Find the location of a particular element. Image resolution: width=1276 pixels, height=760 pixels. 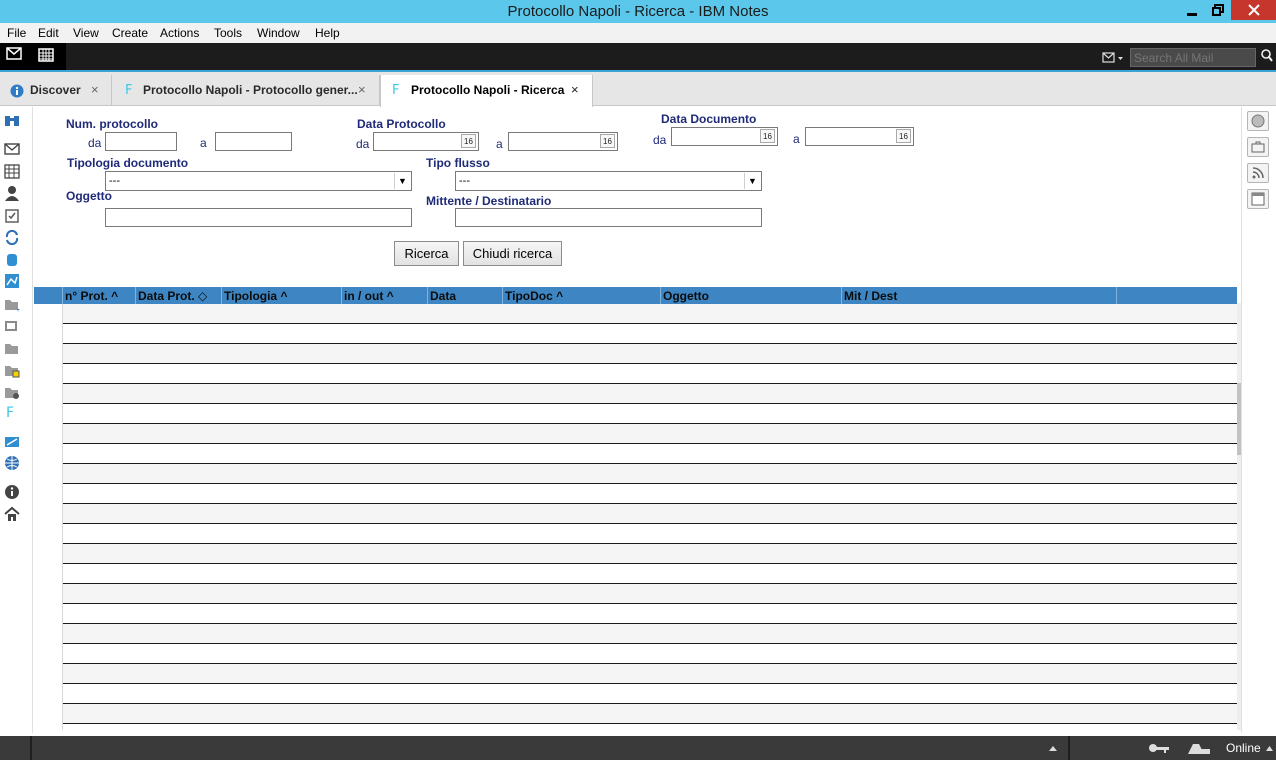

day-at-a-glance-button is located at coordinates (1258, 199).